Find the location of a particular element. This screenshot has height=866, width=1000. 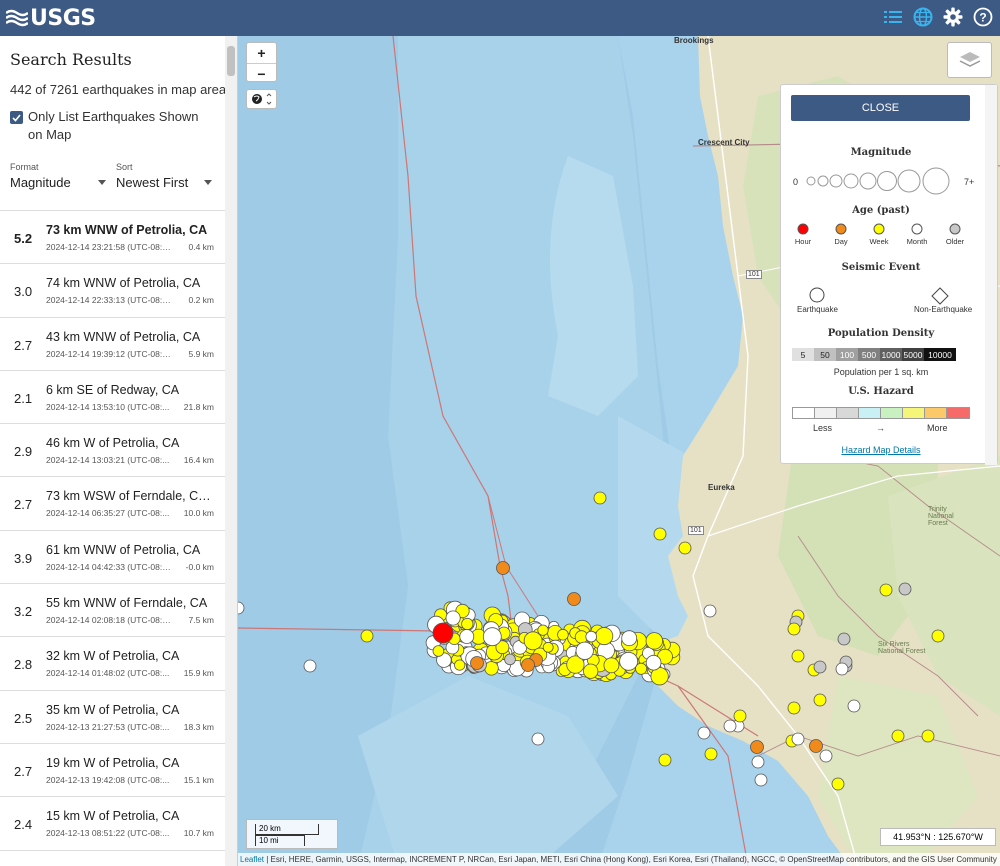

age-legend-item: Month is located at coordinates (917, 234).